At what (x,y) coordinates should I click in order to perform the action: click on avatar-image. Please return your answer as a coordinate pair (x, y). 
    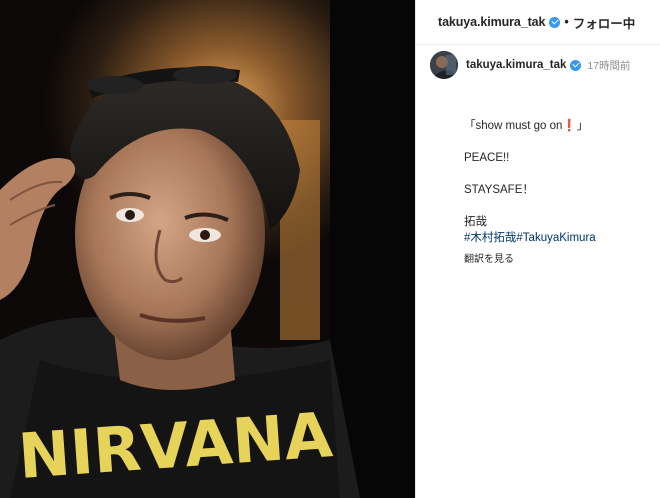
    Looking at the image, I should click on (444, 65).